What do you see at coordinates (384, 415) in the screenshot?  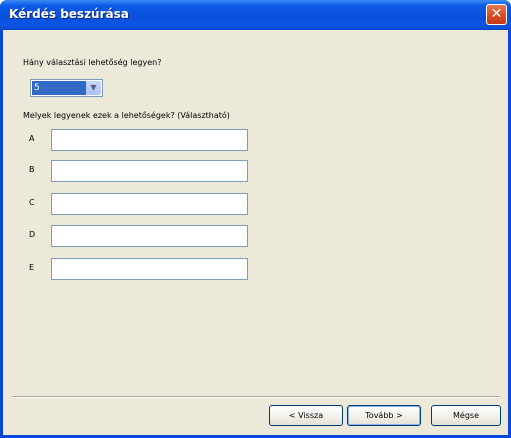 I see `next-button: Tovább >` at bounding box center [384, 415].